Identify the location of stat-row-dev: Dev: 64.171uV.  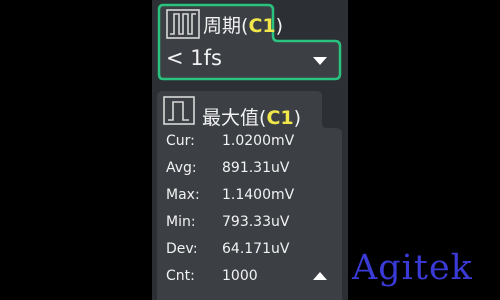
(227, 249).